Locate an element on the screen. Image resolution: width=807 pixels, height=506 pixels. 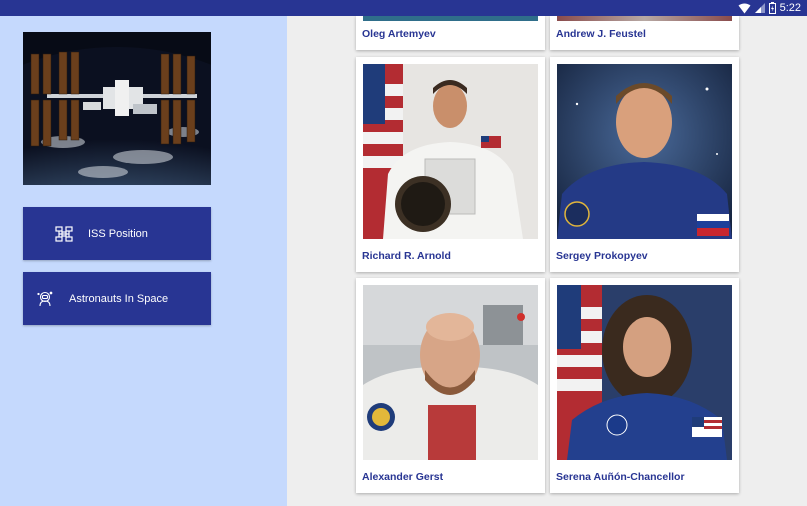
astronaut-name: Serena Auñón-Chancellor is located at coordinates (620, 477).